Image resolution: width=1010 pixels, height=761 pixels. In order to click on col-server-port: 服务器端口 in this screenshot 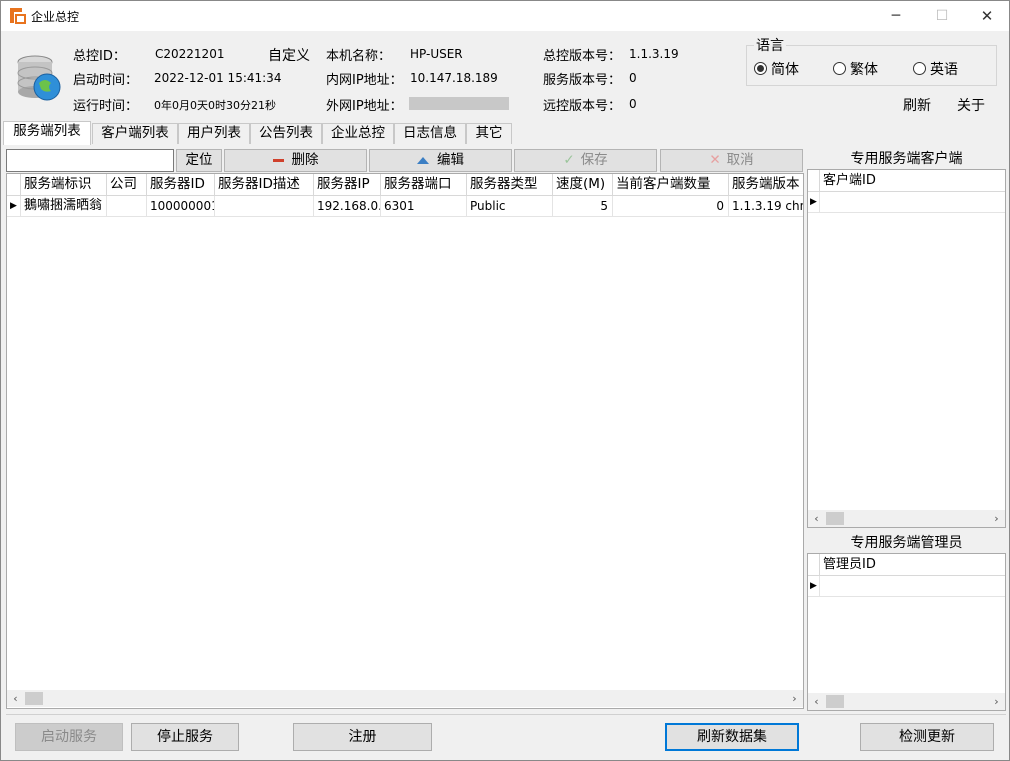, I will do `click(424, 185)`.